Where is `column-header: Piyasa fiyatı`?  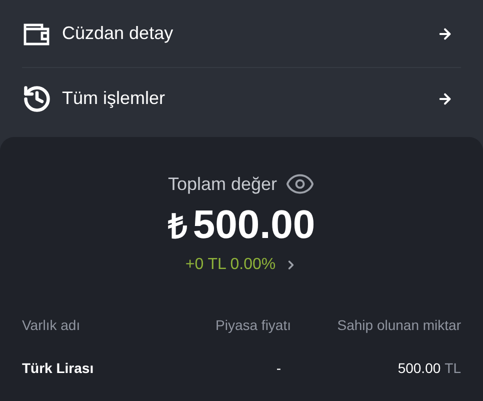 column-header: Piyasa fiyatı is located at coordinates (253, 325).